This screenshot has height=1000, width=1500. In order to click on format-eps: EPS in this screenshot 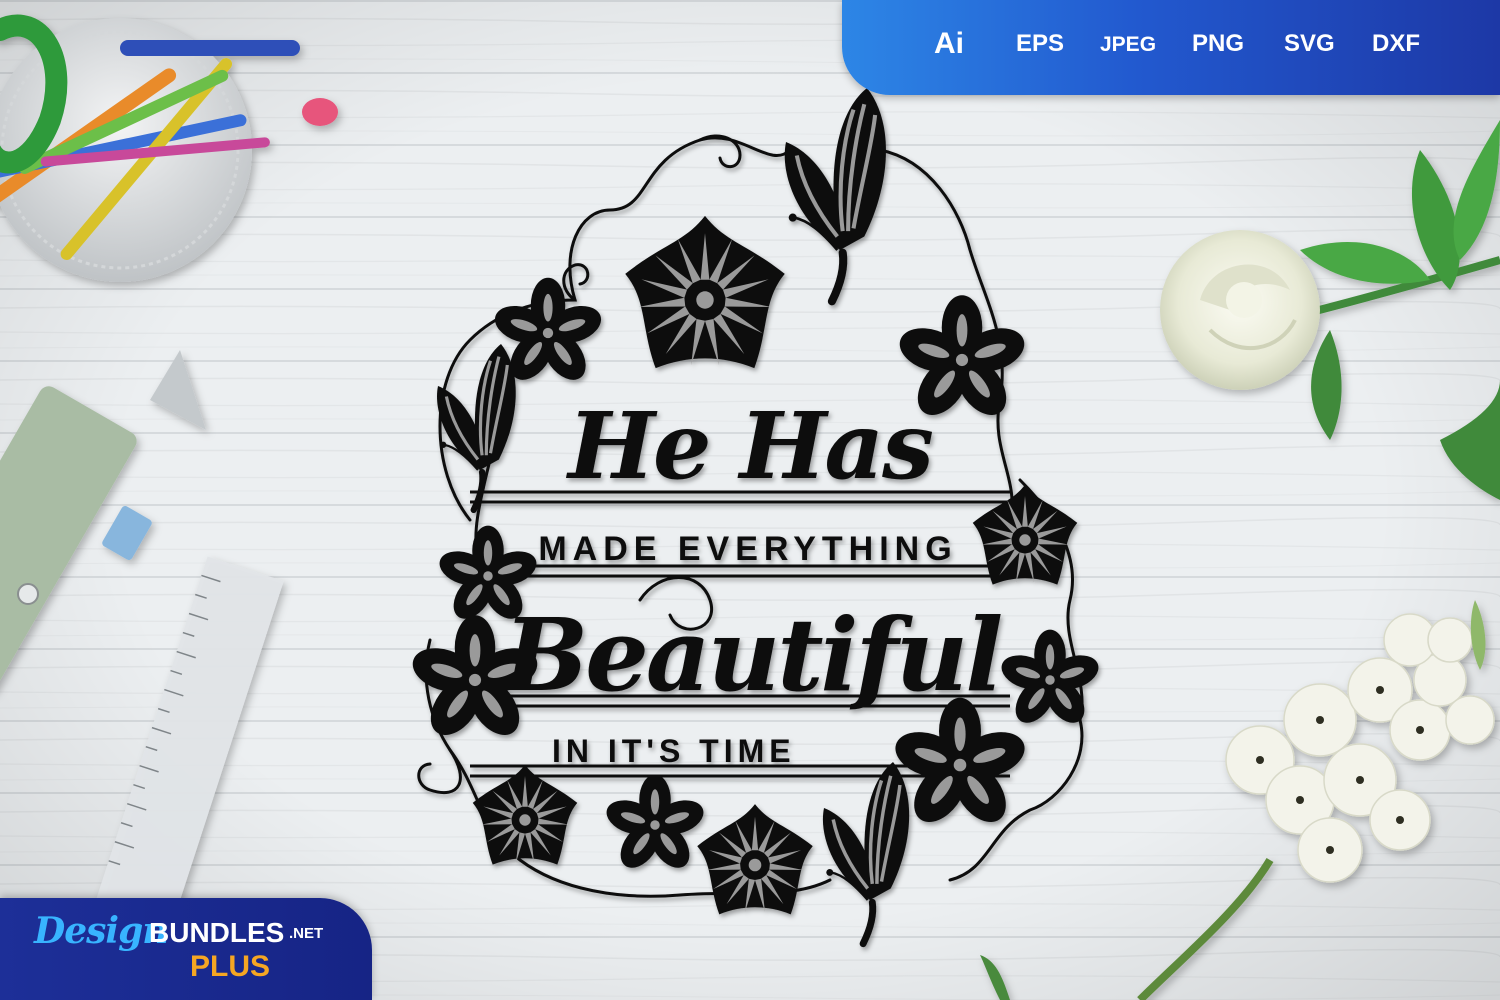, I will do `click(1040, 43)`.